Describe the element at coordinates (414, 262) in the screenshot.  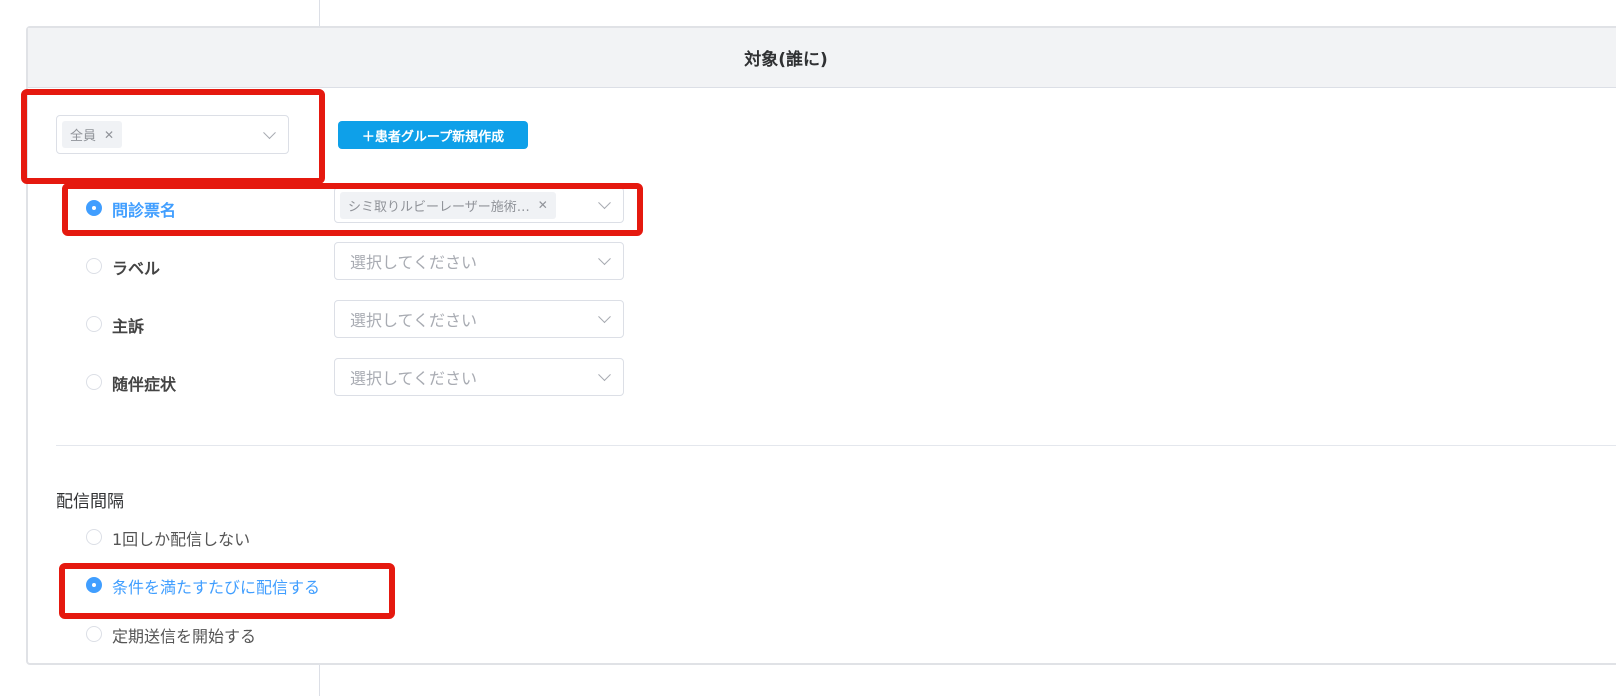
I see `label-placeholder: 選択してください` at that location.